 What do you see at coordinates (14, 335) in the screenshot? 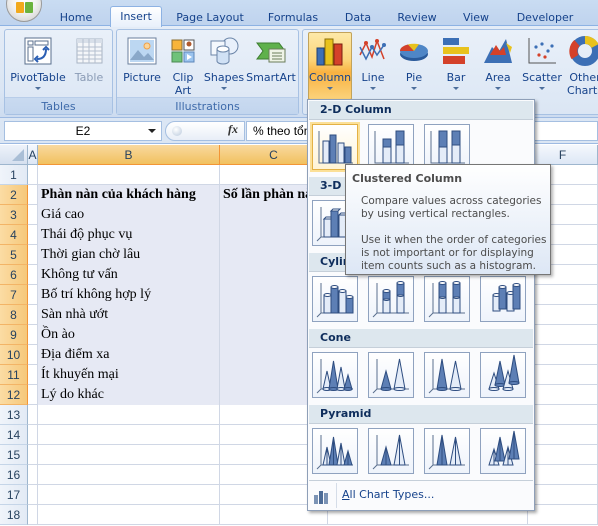
I see `row-header: 9` at bounding box center [14, 335].